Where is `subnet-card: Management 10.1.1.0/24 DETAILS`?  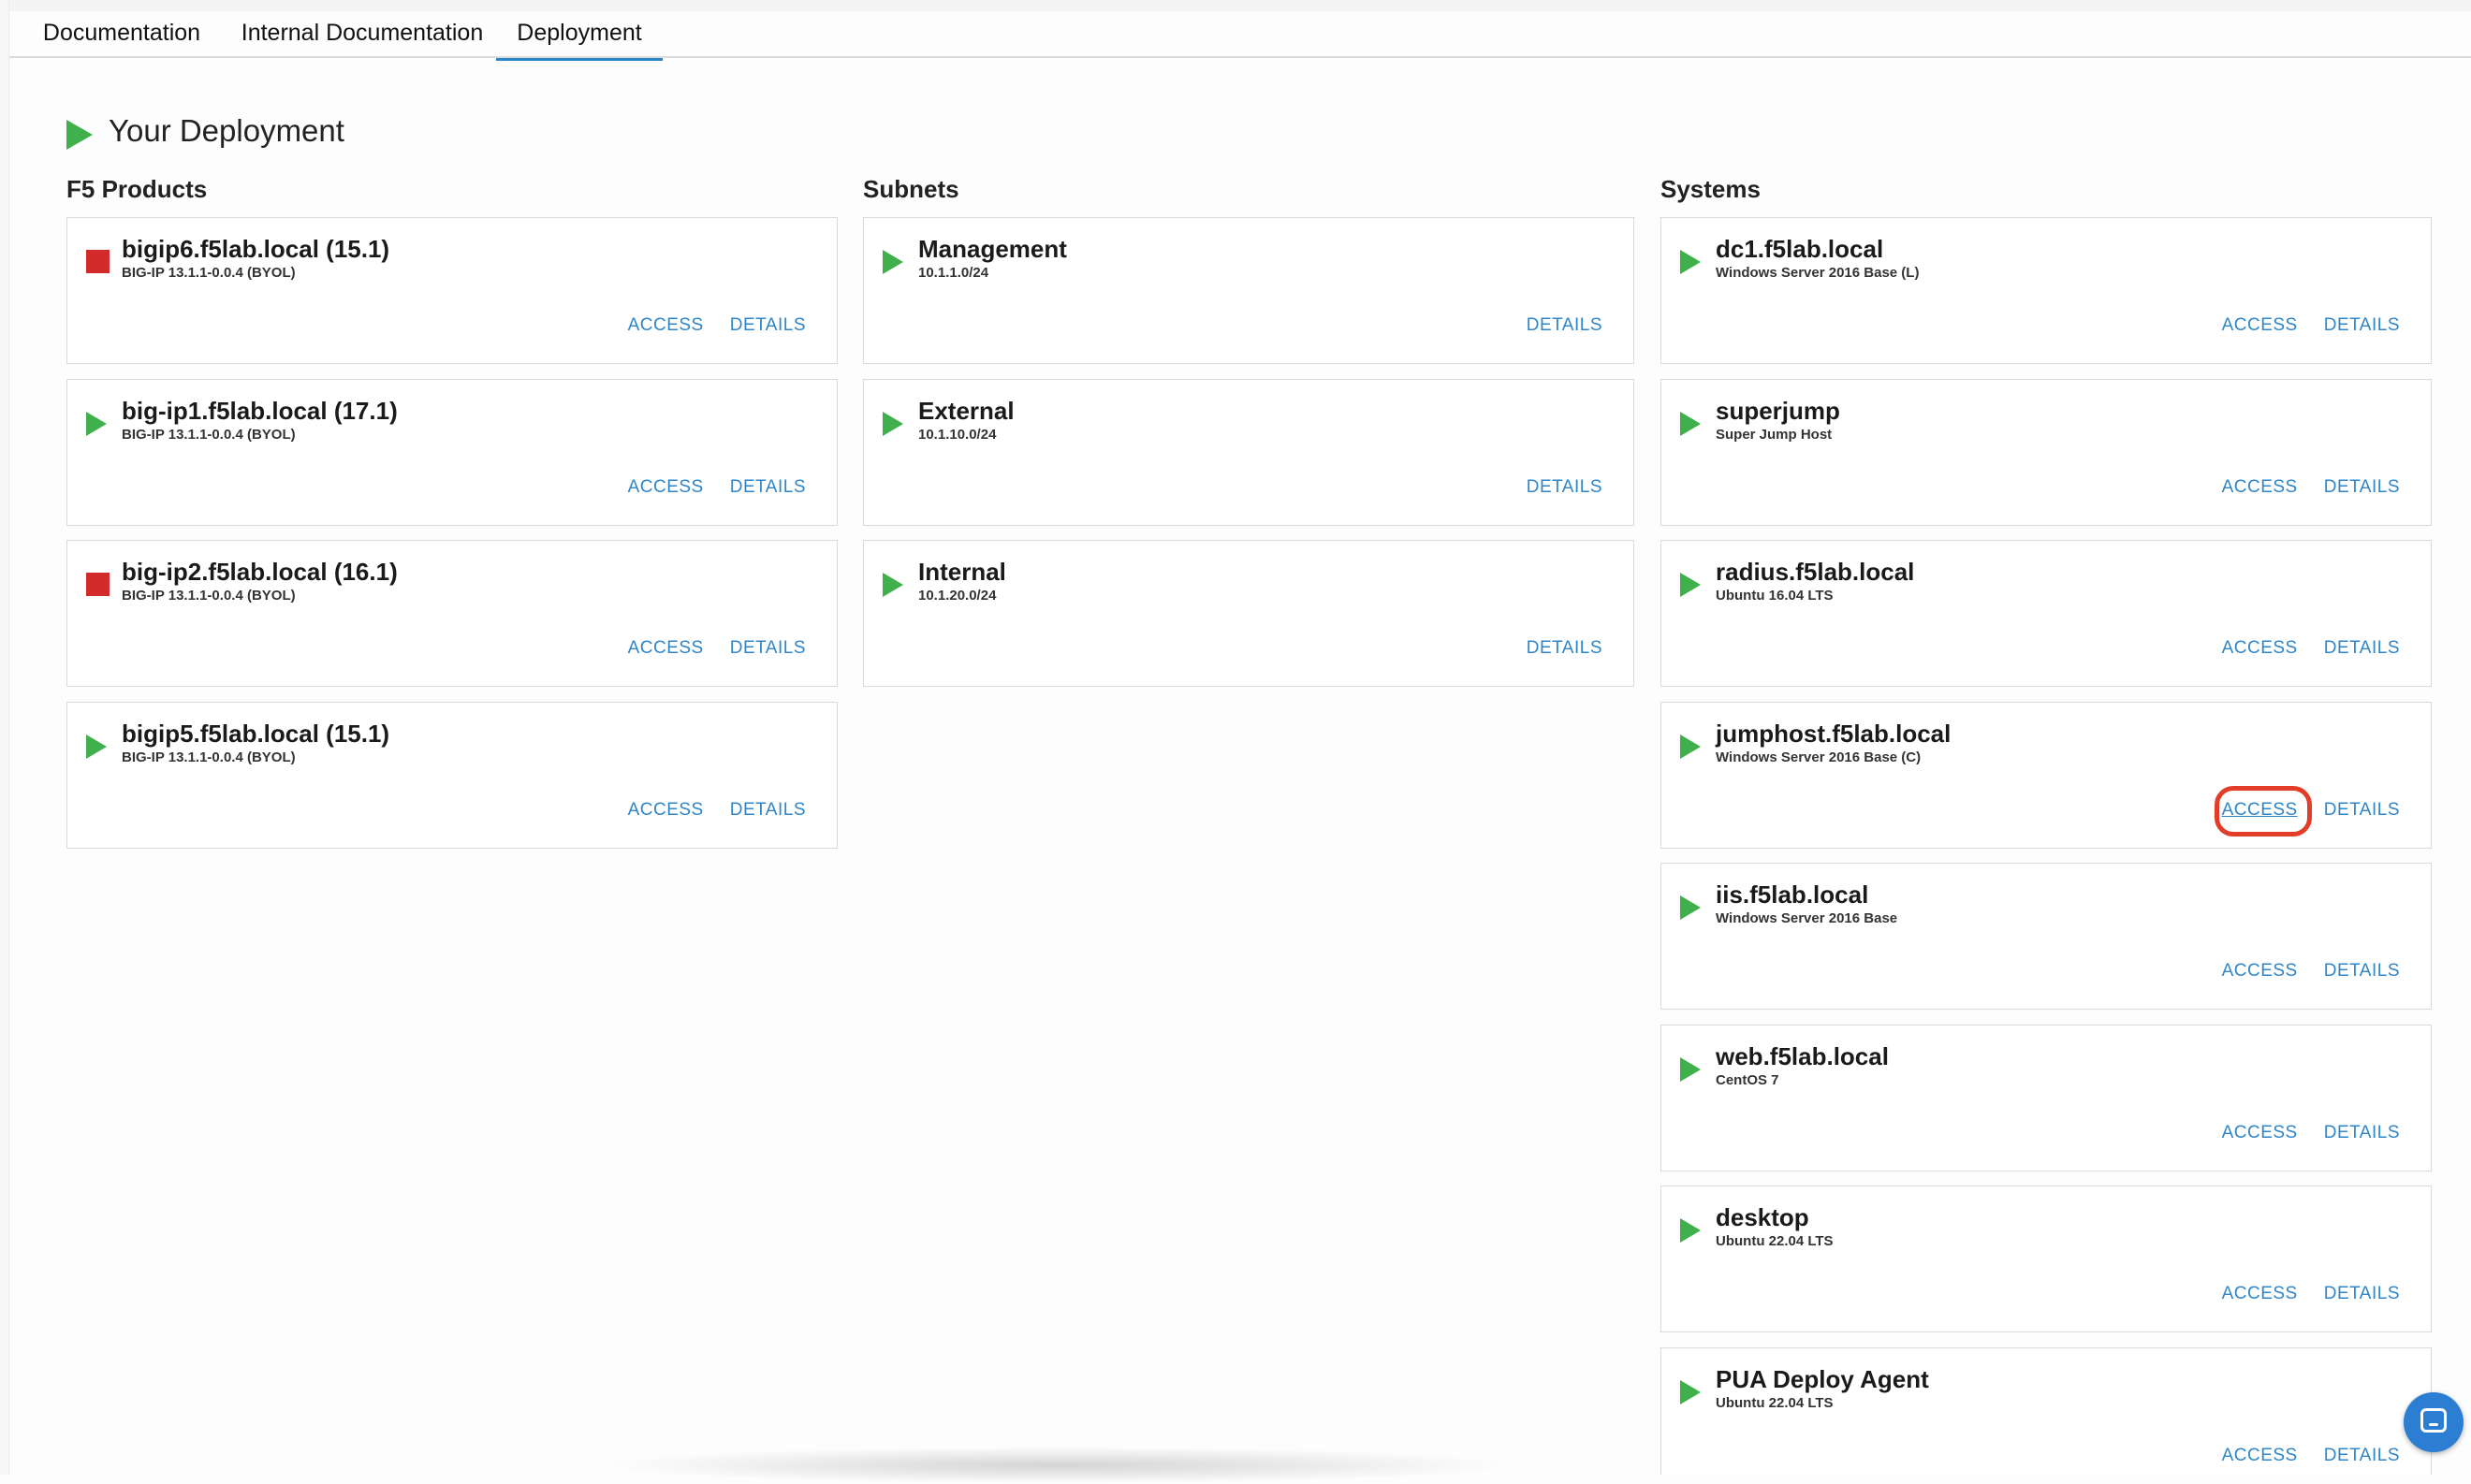
subnet-card: Management 10.1.1.0/24 DETAILS is located at coordinates (1249, 290).